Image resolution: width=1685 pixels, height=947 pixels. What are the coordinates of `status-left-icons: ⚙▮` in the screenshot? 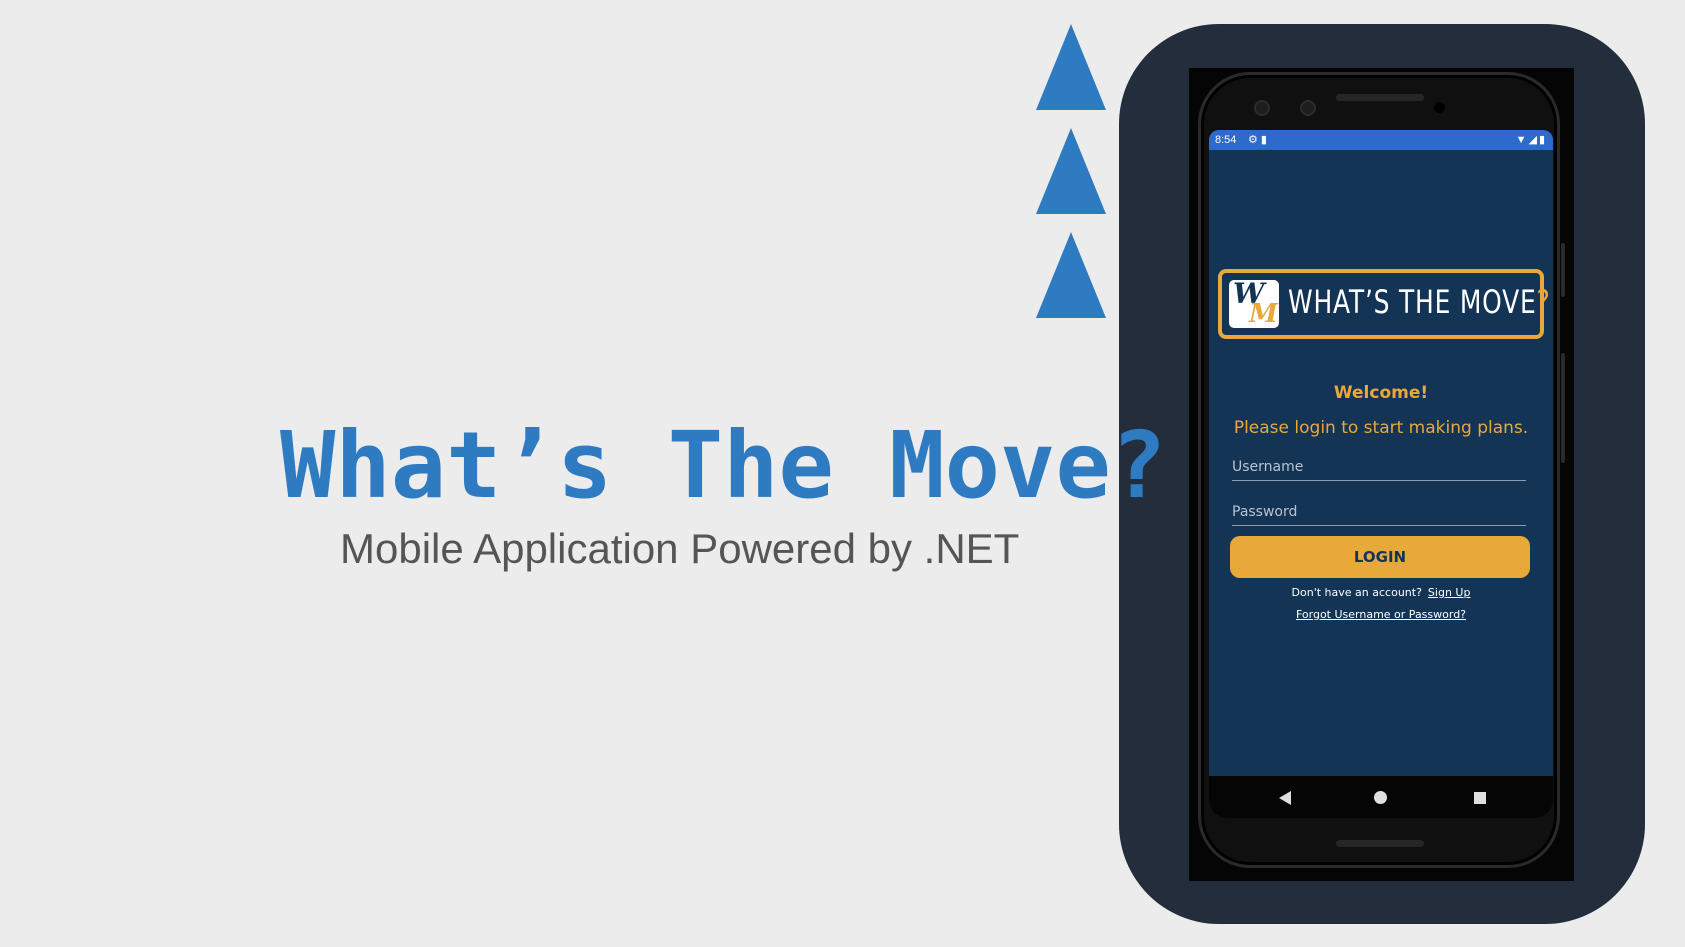 It's located at (1259, 140).